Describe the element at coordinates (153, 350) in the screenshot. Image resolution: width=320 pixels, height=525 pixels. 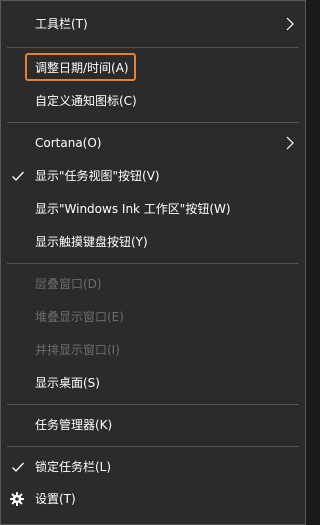
I see `menu-item-side-by-side: 并排显示窗口(I)` at that location.